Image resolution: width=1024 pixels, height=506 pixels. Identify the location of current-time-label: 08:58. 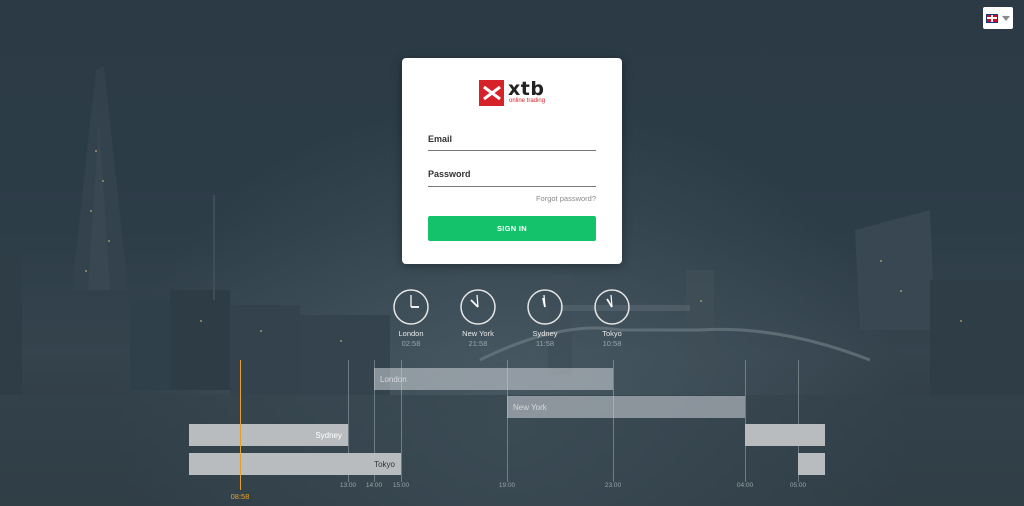
(240, 496).